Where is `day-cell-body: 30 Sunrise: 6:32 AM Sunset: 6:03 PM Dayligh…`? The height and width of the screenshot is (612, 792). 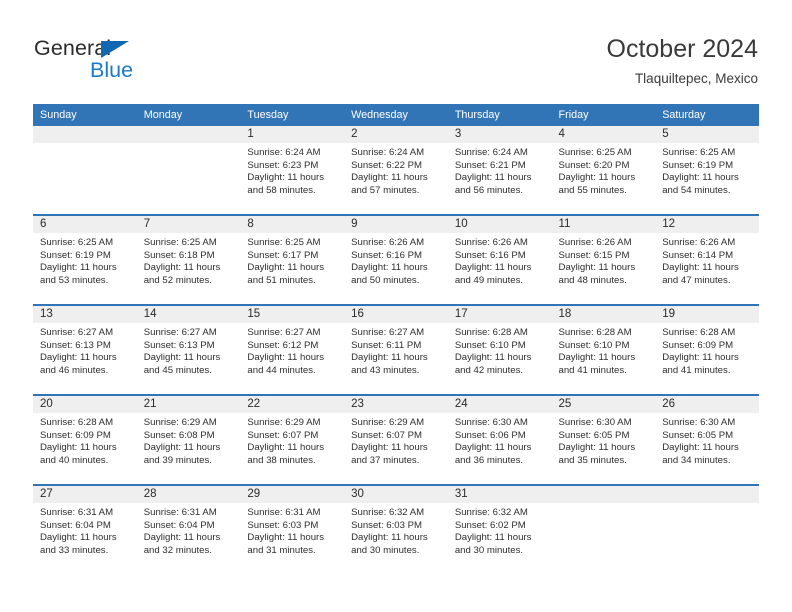
day-cell-body: 30 Sunrise: 6:32 AM Sunset: 6:03 PM Dayligh… is located at coordinates (396, 530).